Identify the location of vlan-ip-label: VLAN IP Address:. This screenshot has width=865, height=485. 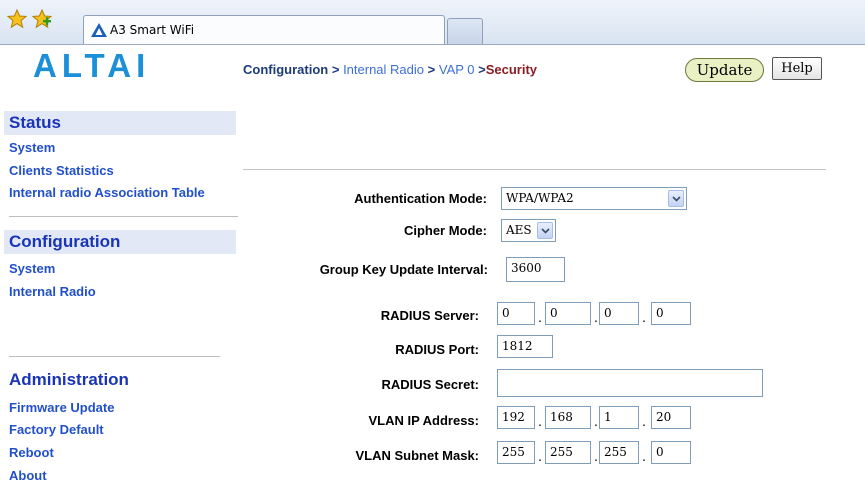
(423, 420).